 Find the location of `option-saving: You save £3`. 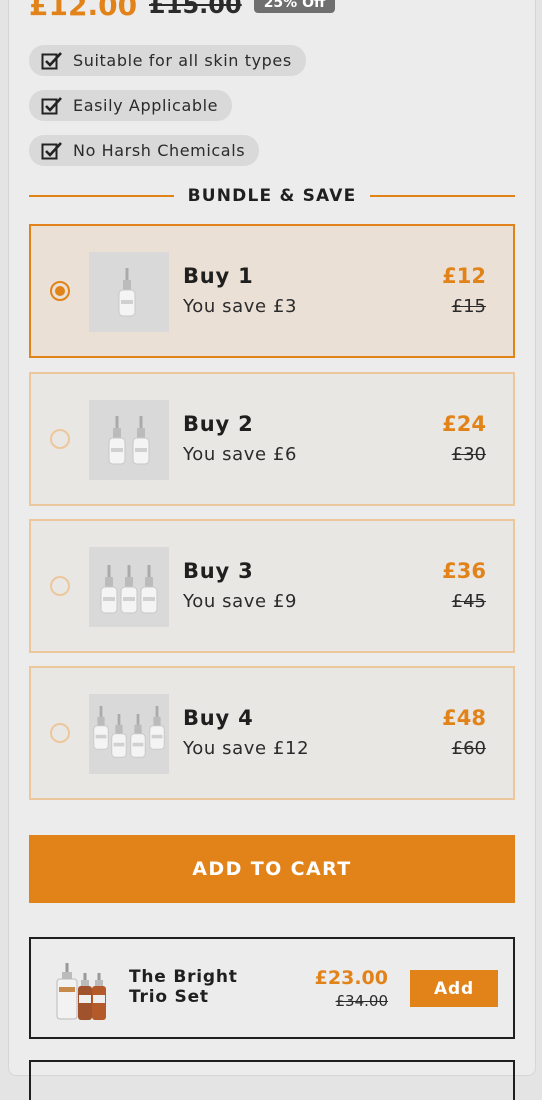

option-saving: You save £3 is located at coordinates (240, 306).